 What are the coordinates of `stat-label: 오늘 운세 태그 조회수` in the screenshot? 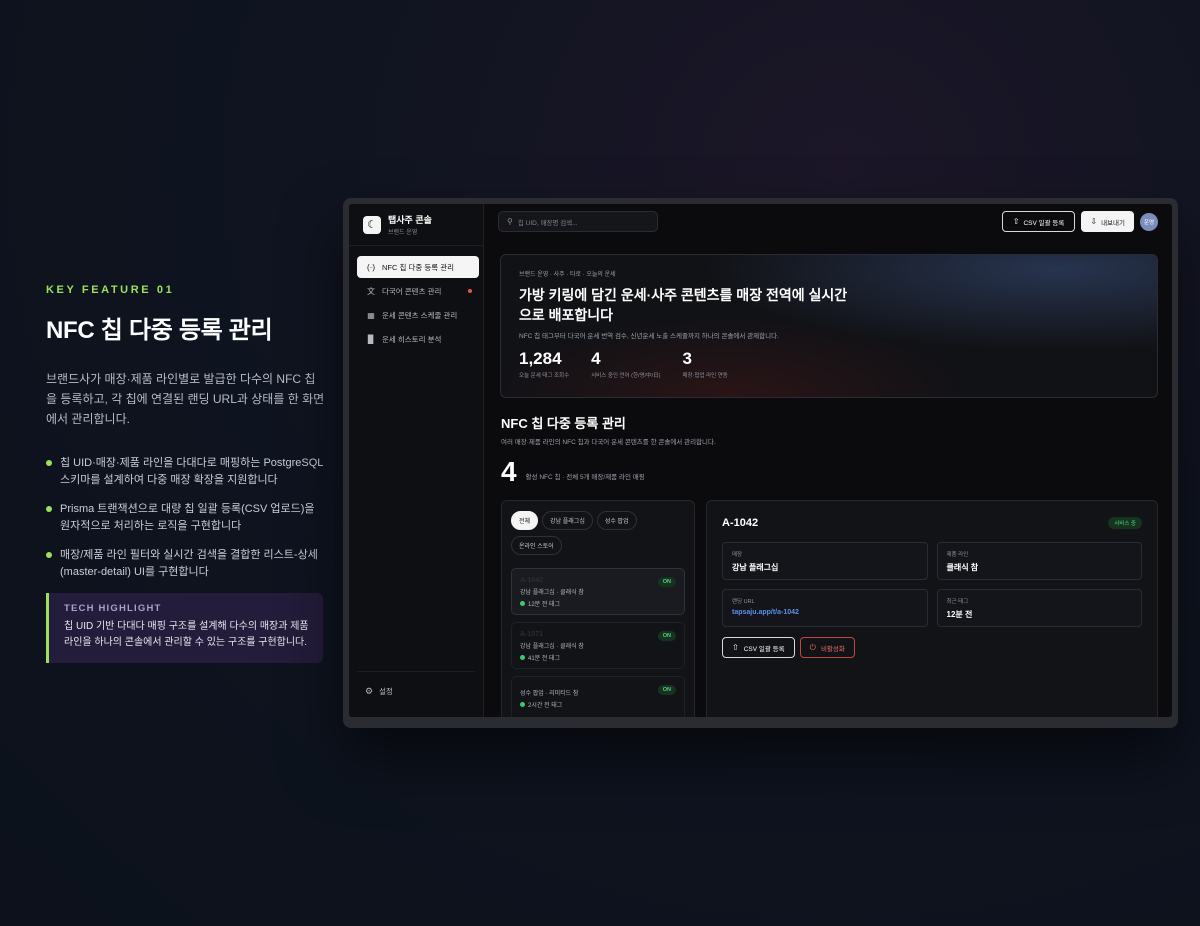 It's located at (544, 376).